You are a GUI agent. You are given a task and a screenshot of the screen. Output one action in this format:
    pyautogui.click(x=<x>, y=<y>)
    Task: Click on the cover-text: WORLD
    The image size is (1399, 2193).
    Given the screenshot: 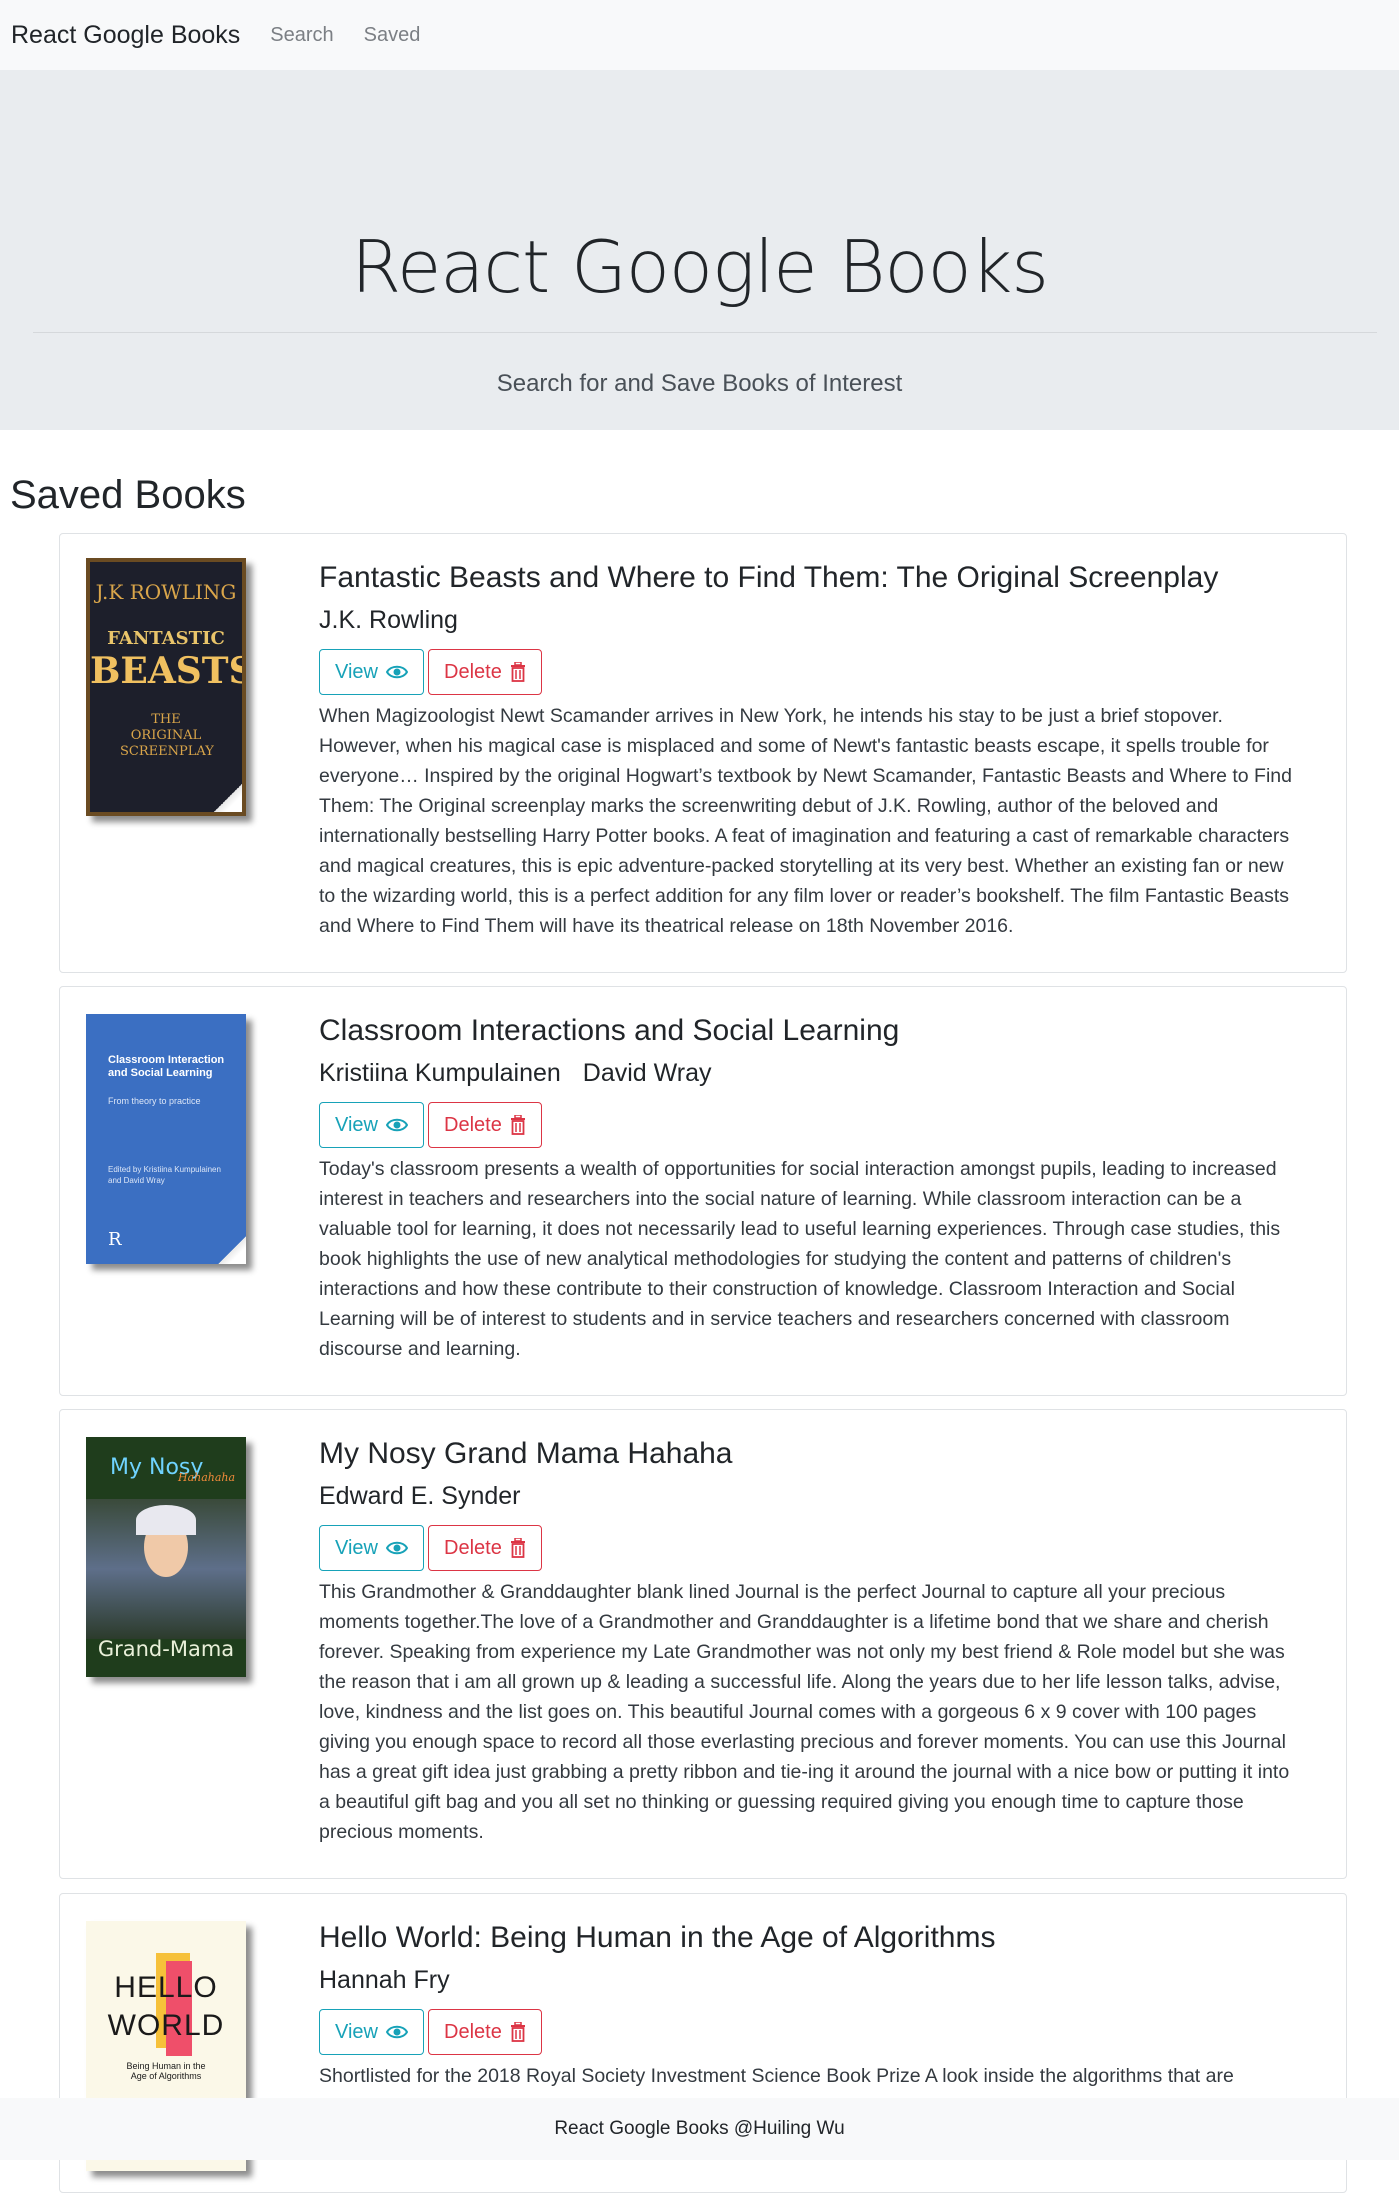 What is the action you would take?
    pyautogui.click(x=166, y=2025)
    